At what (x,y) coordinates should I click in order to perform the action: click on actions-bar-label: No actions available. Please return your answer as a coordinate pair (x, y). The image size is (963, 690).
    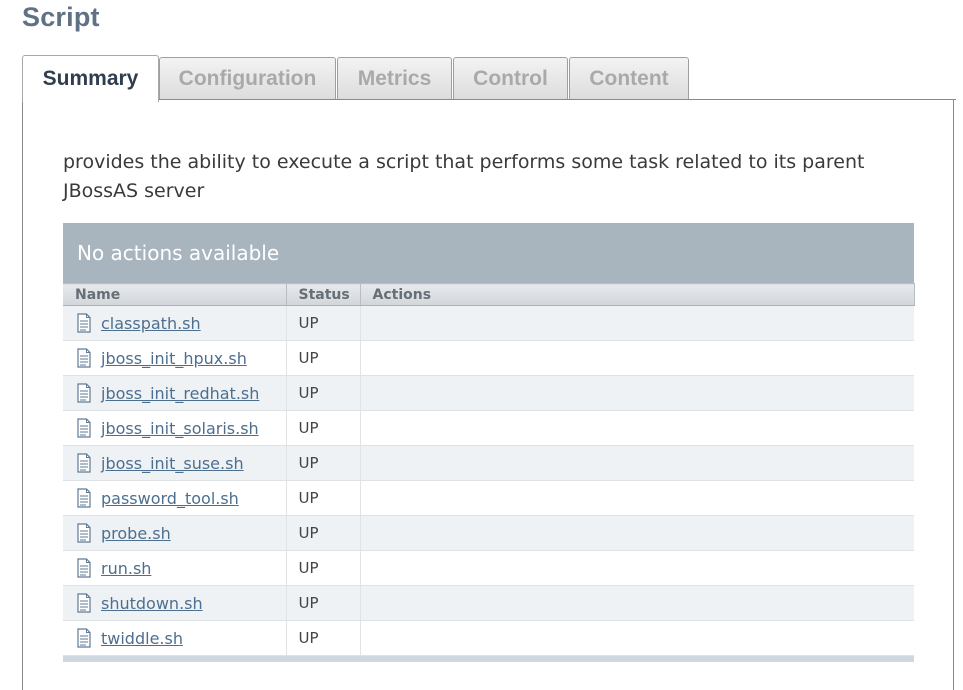
    Looking at the image, I should click on (178, 253).